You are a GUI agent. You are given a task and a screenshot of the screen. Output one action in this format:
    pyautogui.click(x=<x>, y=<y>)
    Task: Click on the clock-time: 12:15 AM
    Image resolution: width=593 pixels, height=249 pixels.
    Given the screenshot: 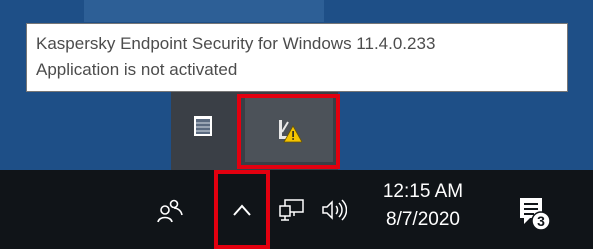 What is the action you would take?
    pyautogui.click(x=423, y=191)
    